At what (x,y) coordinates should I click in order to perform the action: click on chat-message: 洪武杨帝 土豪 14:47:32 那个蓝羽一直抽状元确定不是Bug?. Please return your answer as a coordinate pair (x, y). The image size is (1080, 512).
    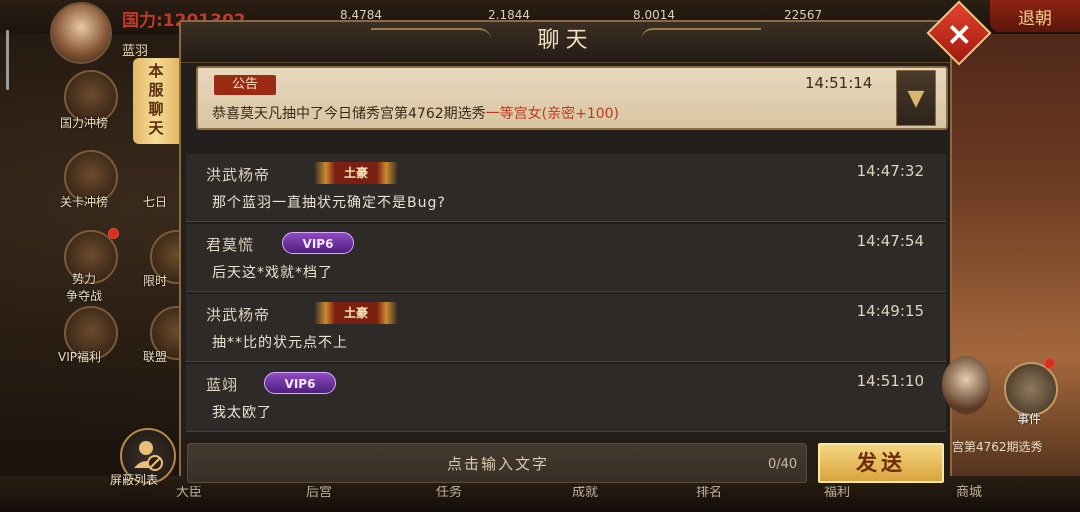
    Looking at the image, I should click on (566, 188).